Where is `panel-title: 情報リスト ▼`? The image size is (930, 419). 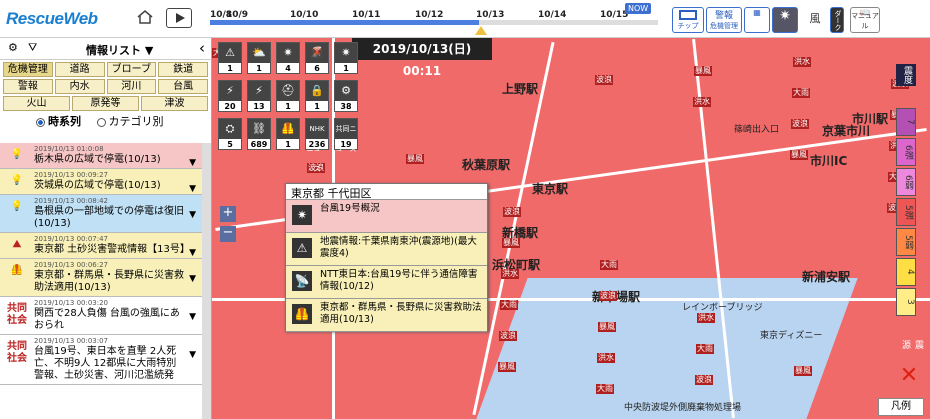 panel-title: 情報リスト ▼ is located at coordinates (119, 50).